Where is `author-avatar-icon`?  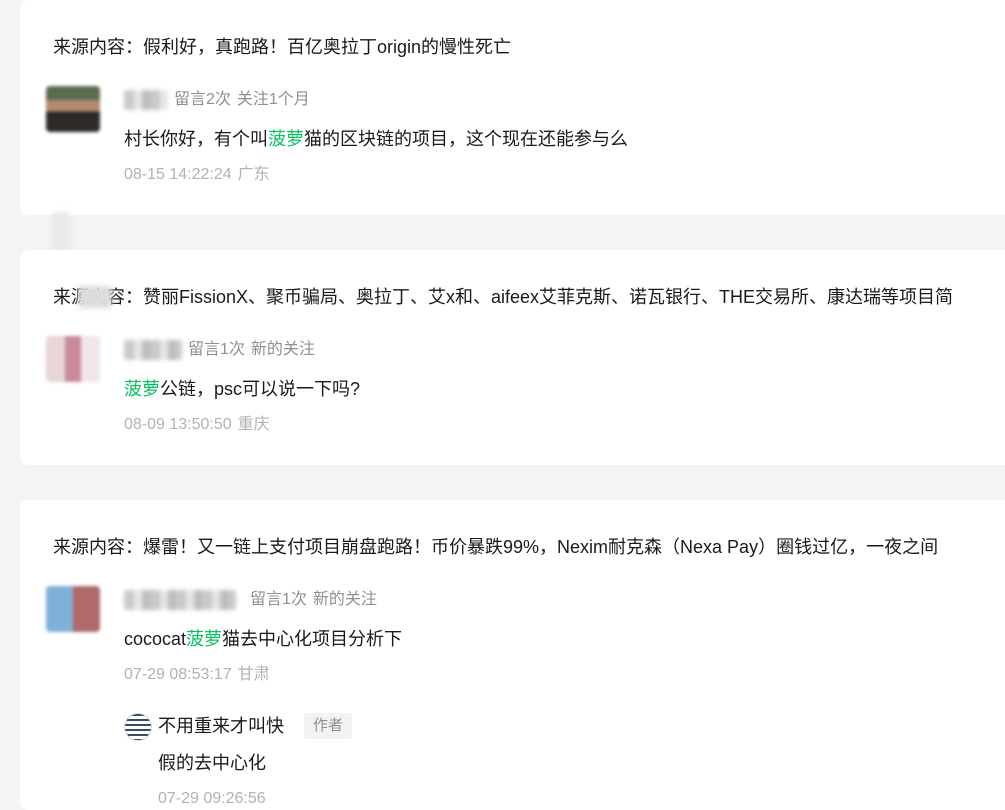
author-avatar-icon is located at coordinates (138, 727).